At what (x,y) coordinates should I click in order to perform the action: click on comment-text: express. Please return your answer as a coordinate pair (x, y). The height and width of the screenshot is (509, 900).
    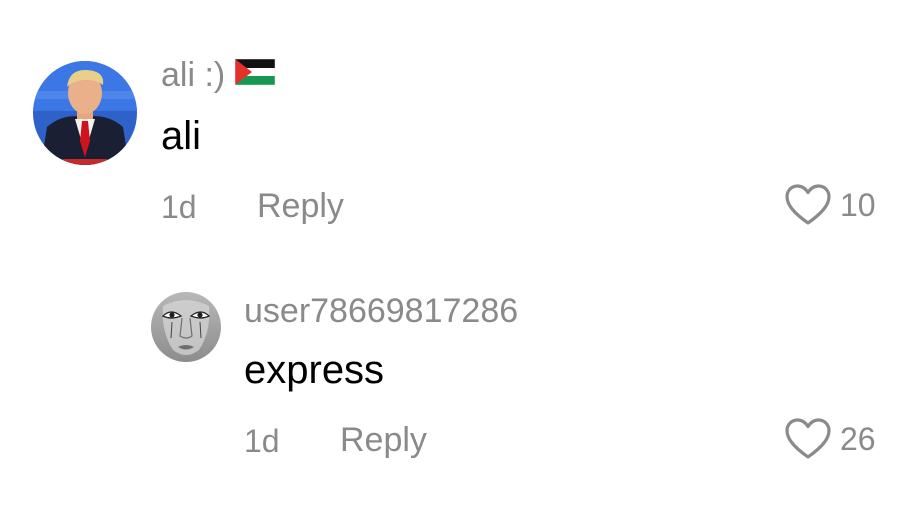
    Looking at the image, I should click on (314, 370).